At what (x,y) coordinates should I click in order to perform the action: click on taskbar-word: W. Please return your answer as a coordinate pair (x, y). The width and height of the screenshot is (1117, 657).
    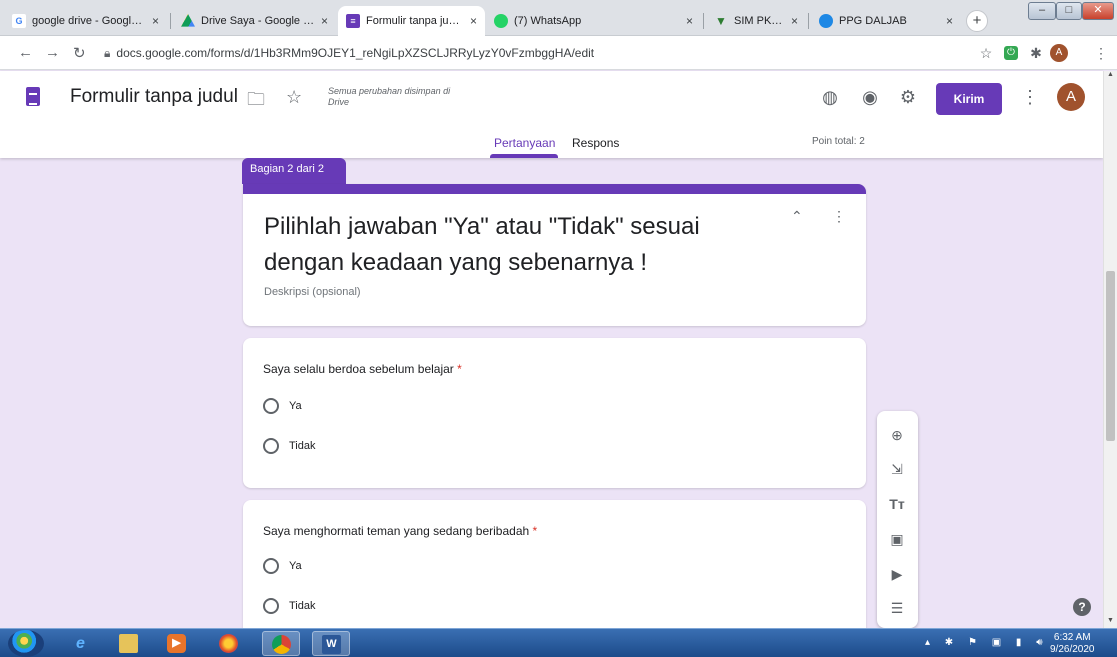
    Looking at the image, I should click on (331, 643).